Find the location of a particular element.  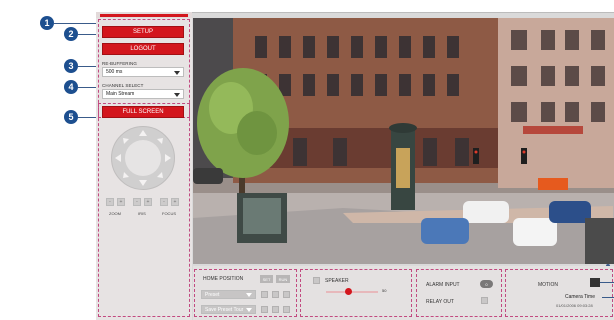

callout-3: 3 is located at coordinates (71, 66).